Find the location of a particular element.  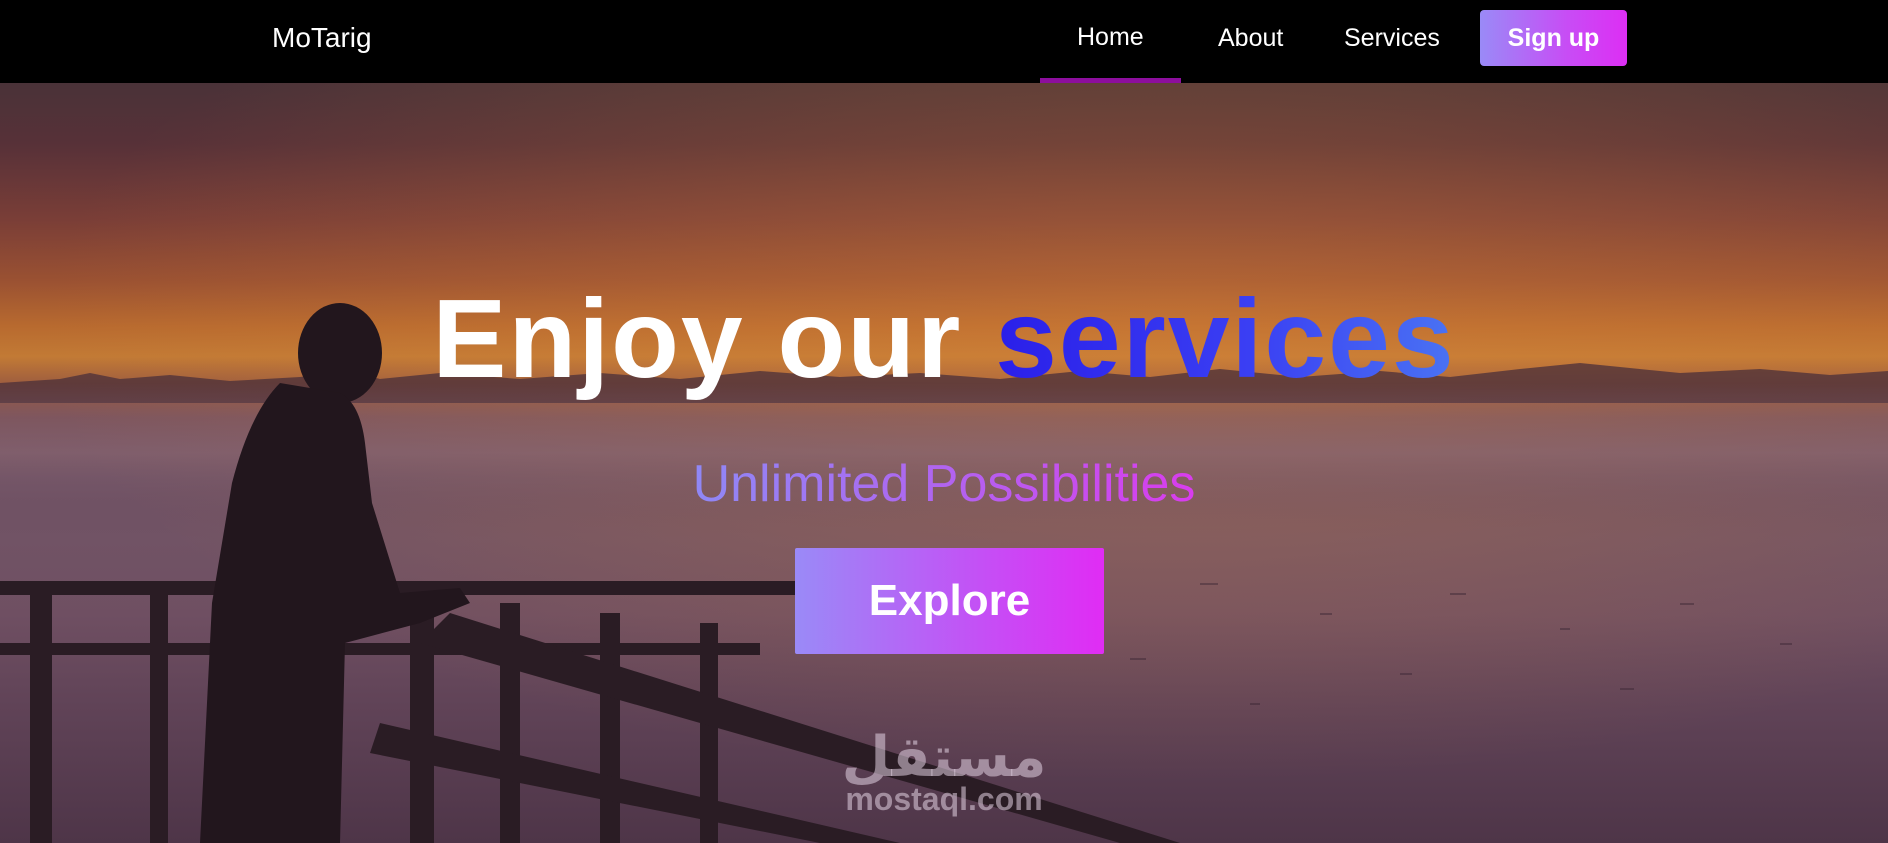

nav-link-services: Services is located at coordinates (1392, 38).